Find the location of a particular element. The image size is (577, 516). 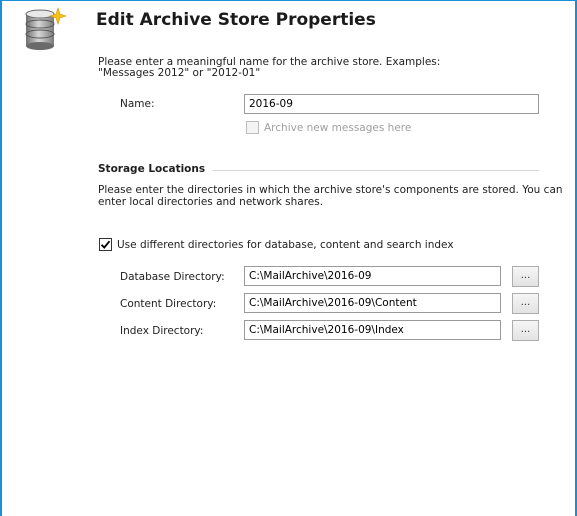

database-sparkle-icon is located at coordinates (44, 28).